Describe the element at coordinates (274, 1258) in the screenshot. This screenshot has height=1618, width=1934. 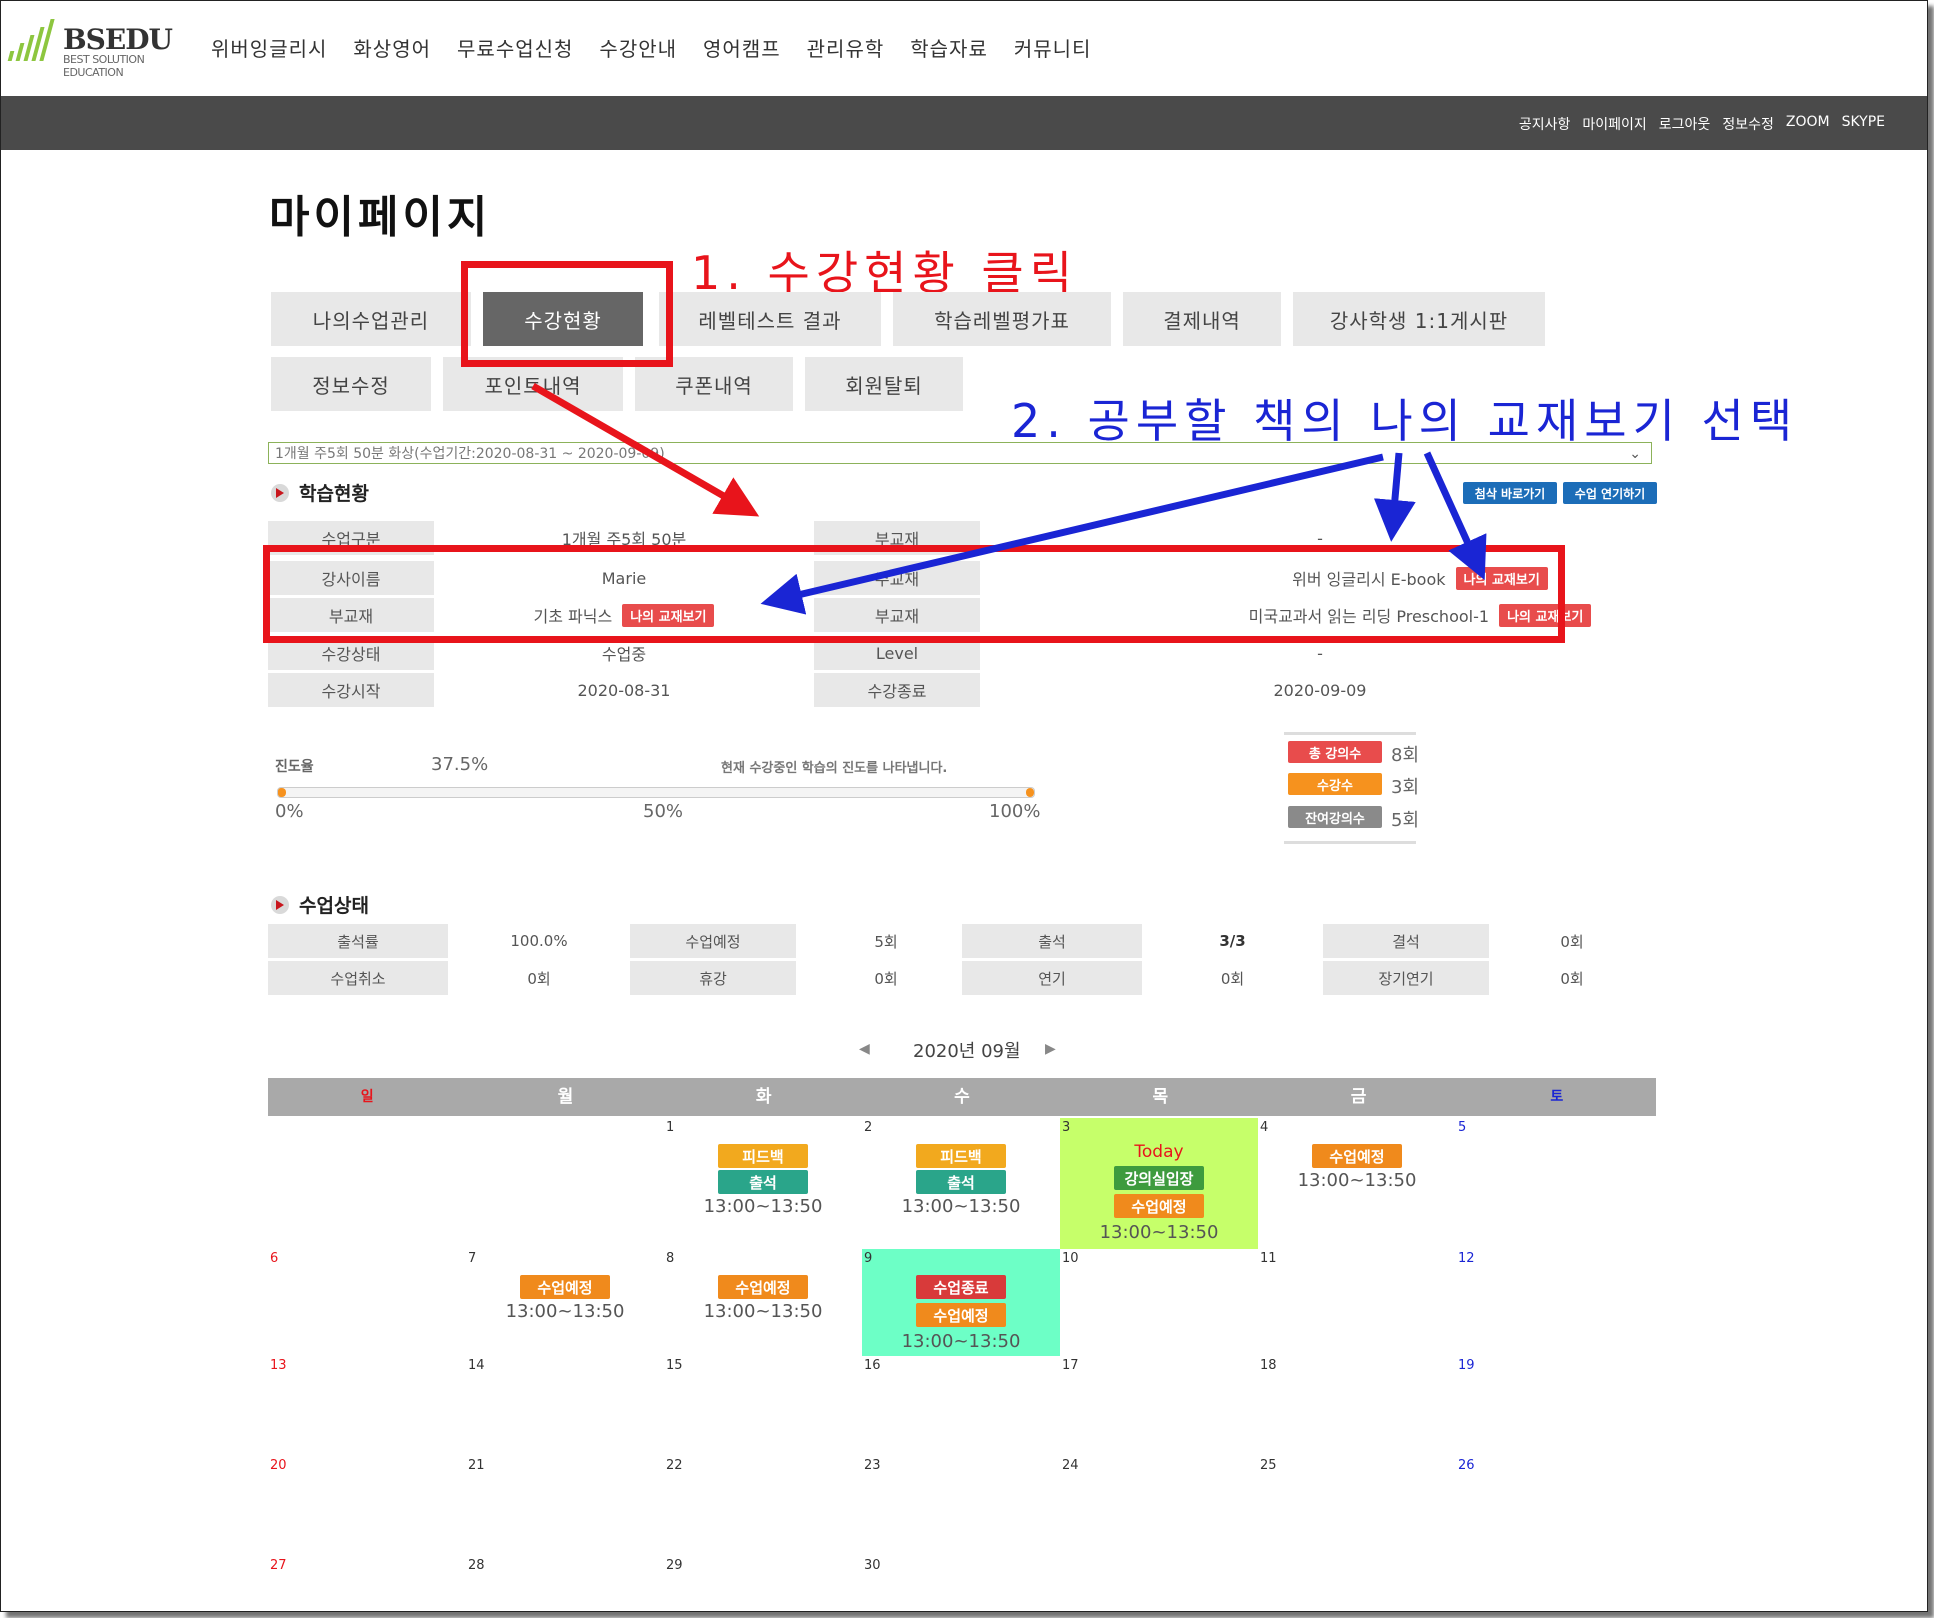
I see `day-number: 6` at that location.